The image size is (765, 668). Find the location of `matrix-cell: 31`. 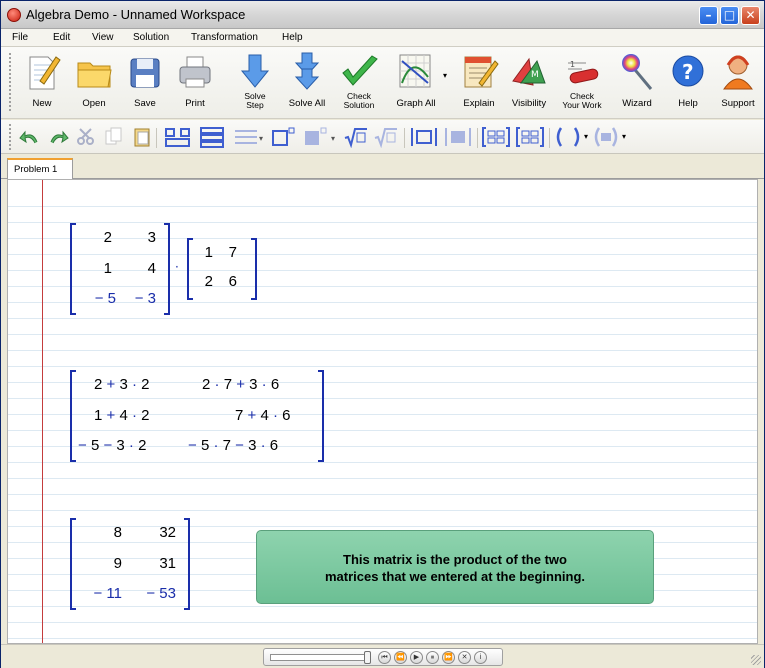

matrix-cell: 31 is located at coordinates (156, 563).